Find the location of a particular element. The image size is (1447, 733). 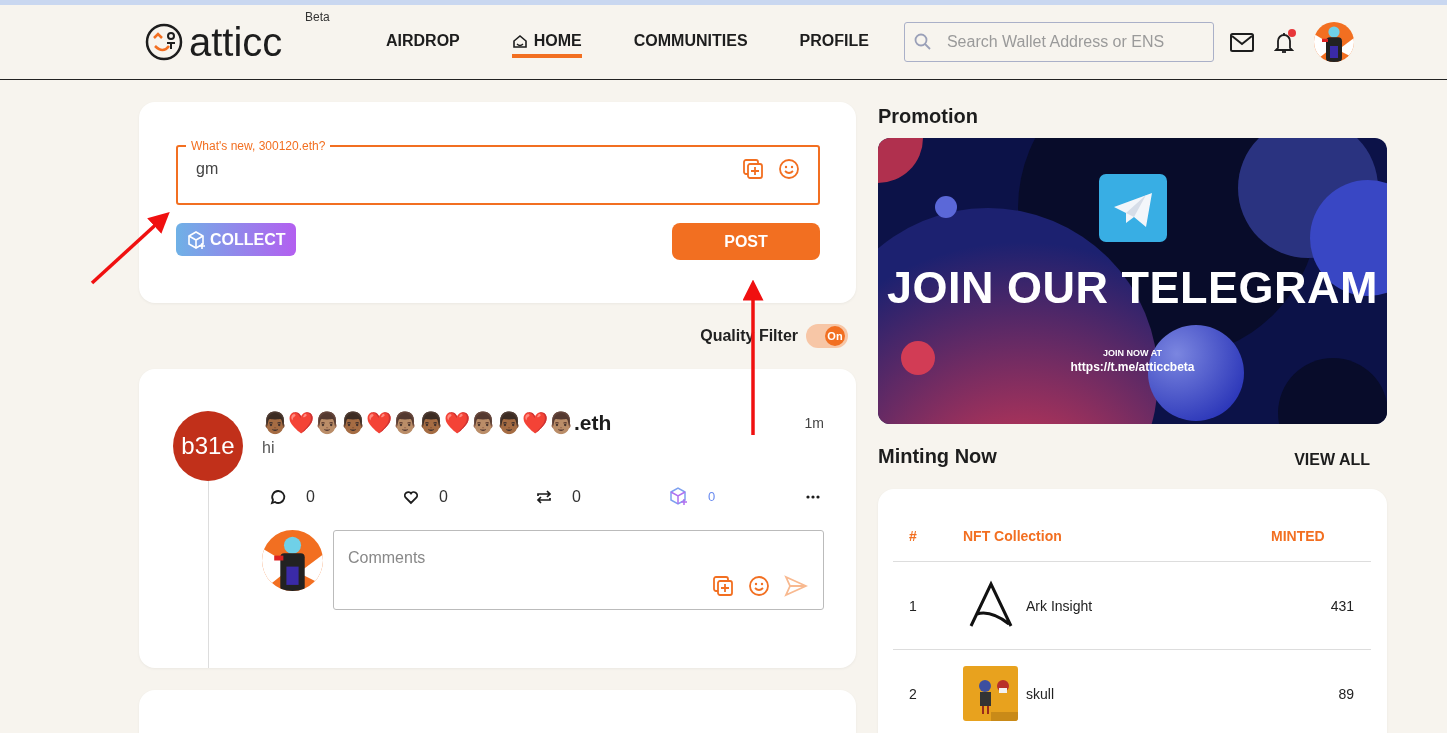

post-text: hi is located at coordinates (269, 448).